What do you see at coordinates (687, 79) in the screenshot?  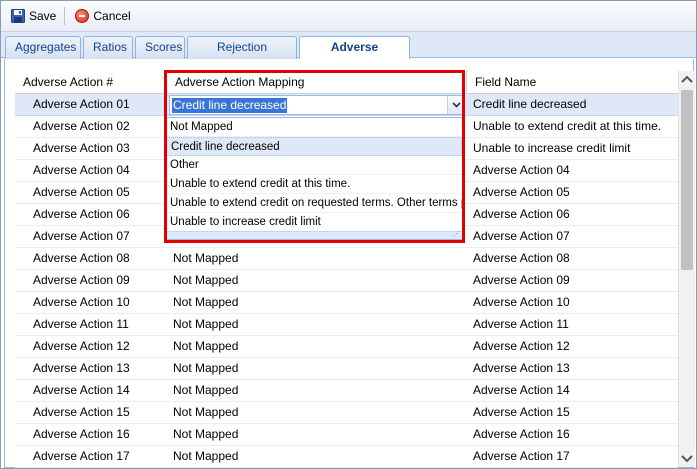 I see `scroll-up-arrow-icon` at bounding box center [687, 79].